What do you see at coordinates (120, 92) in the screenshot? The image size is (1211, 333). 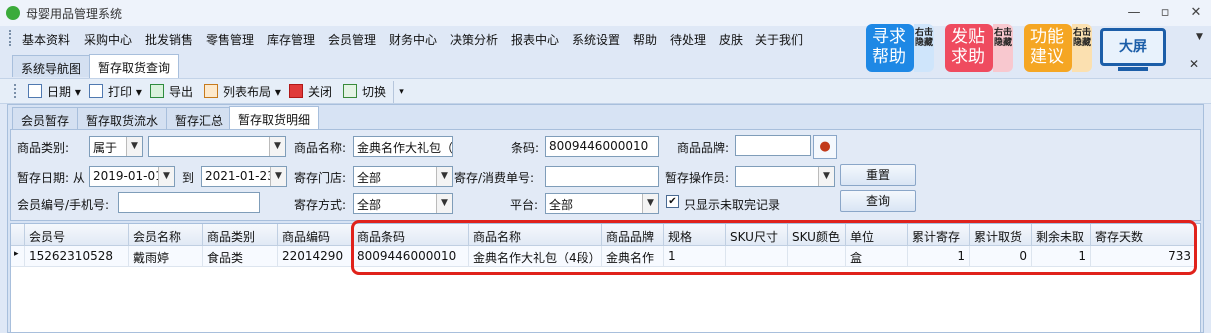 I see `print-menu-label: 打印` at bounding box center [120, 92].